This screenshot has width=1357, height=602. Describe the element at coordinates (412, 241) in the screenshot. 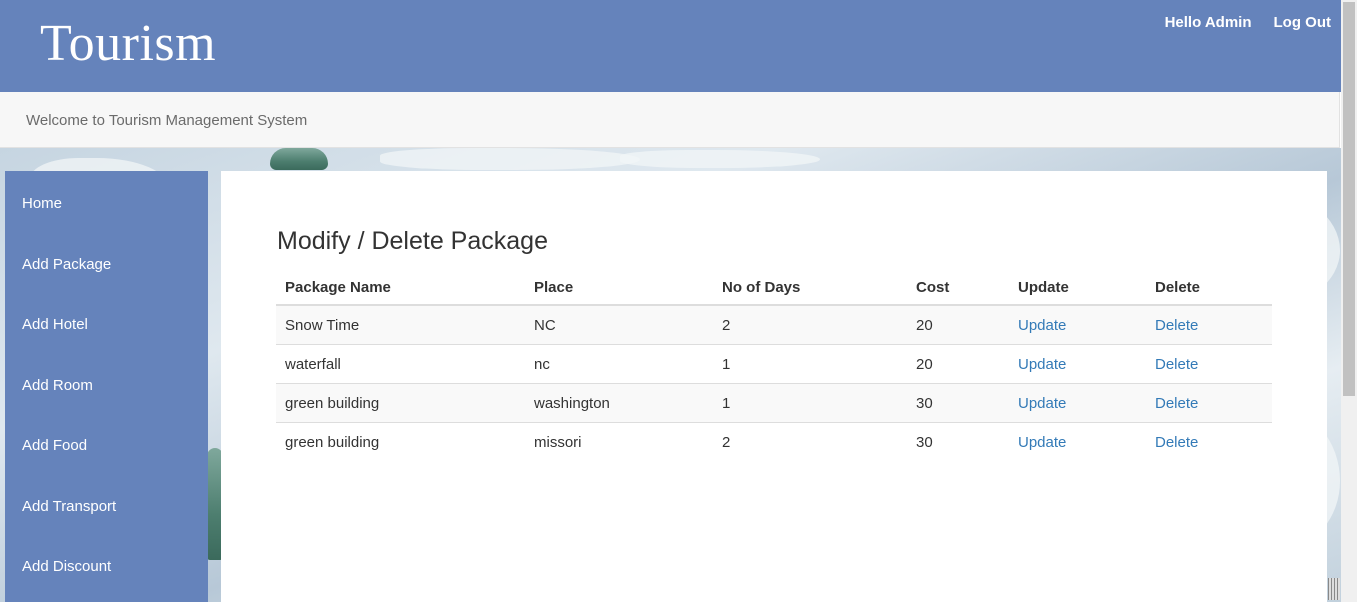

I see `page-title: Modify / Delete Package` at that location.